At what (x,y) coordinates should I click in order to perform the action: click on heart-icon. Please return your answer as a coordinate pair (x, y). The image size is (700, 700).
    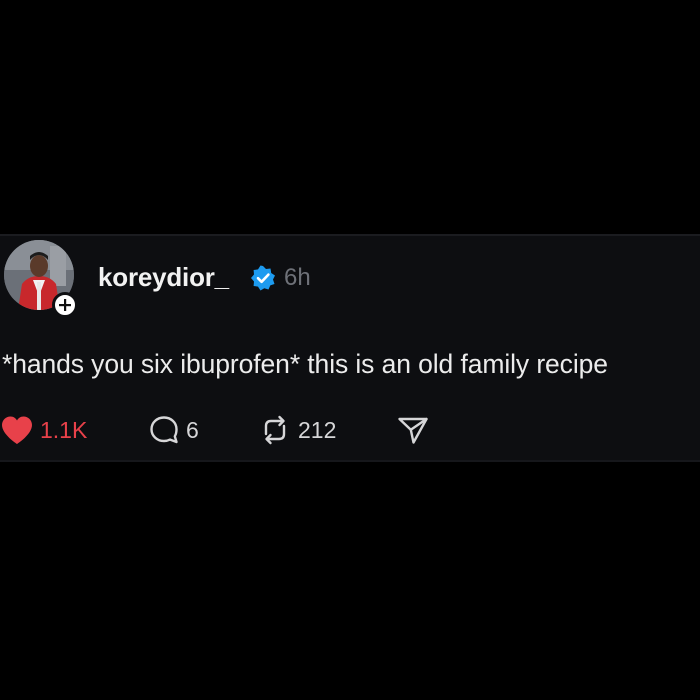
    Looking at the image, I should click on (17, 430).